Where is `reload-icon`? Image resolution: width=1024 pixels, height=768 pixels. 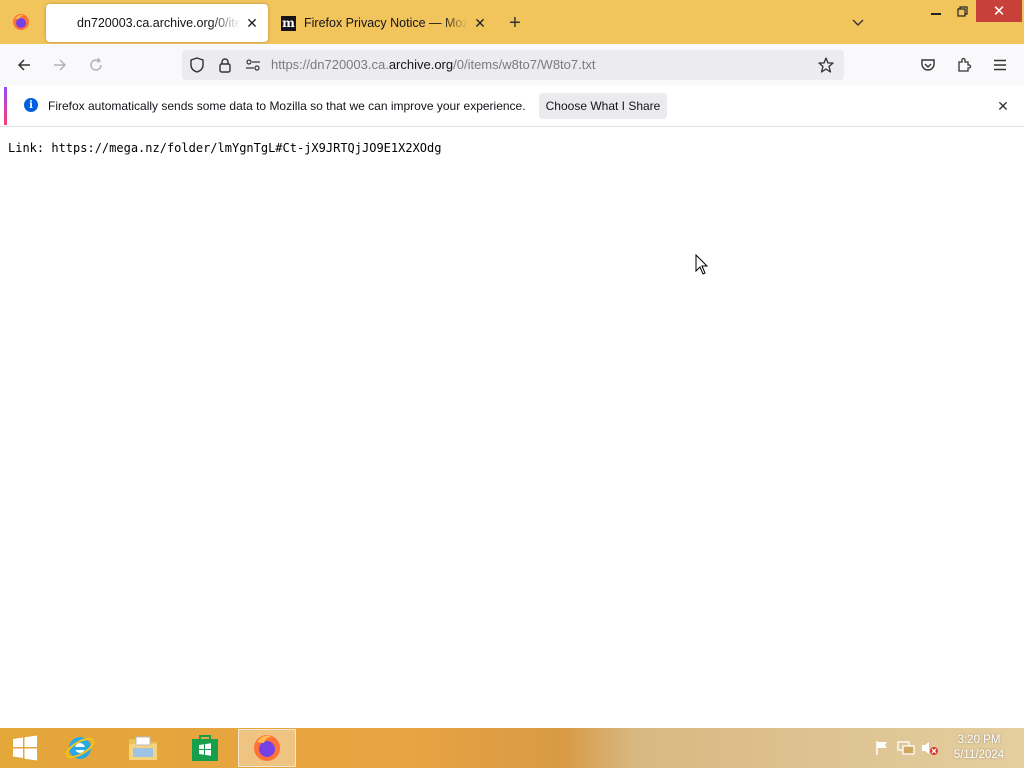
reload-icon is located at coordinates (96, 65).